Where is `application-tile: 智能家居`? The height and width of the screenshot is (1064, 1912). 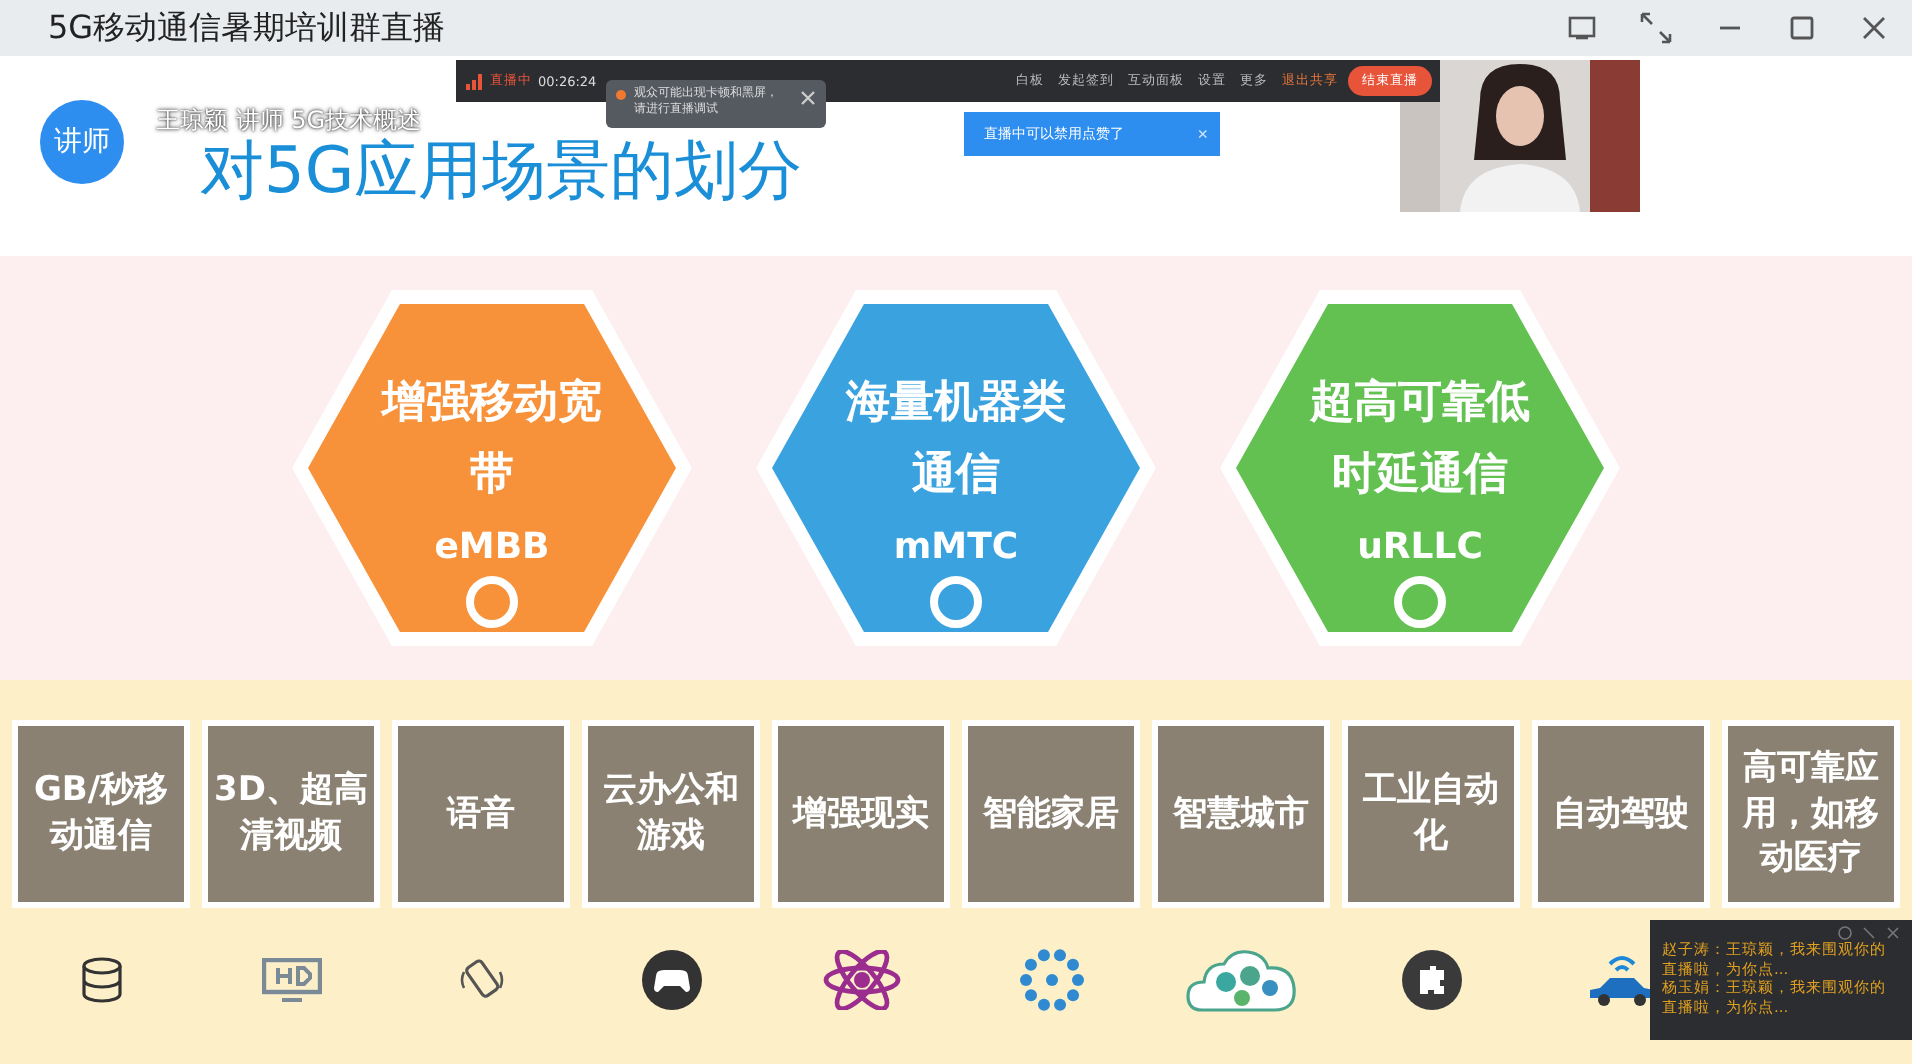
application-tile: 智能家居 is located at coordinates (1051, 814).